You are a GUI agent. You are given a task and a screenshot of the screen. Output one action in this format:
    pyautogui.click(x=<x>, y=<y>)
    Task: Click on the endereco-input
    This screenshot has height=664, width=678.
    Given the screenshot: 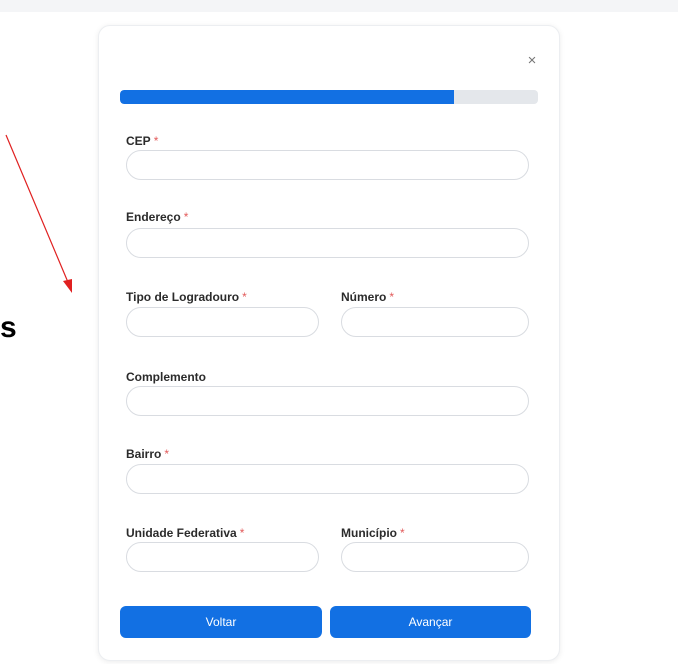 What is the action you would take?
    pyautogui.click(x=327, y=243)
    